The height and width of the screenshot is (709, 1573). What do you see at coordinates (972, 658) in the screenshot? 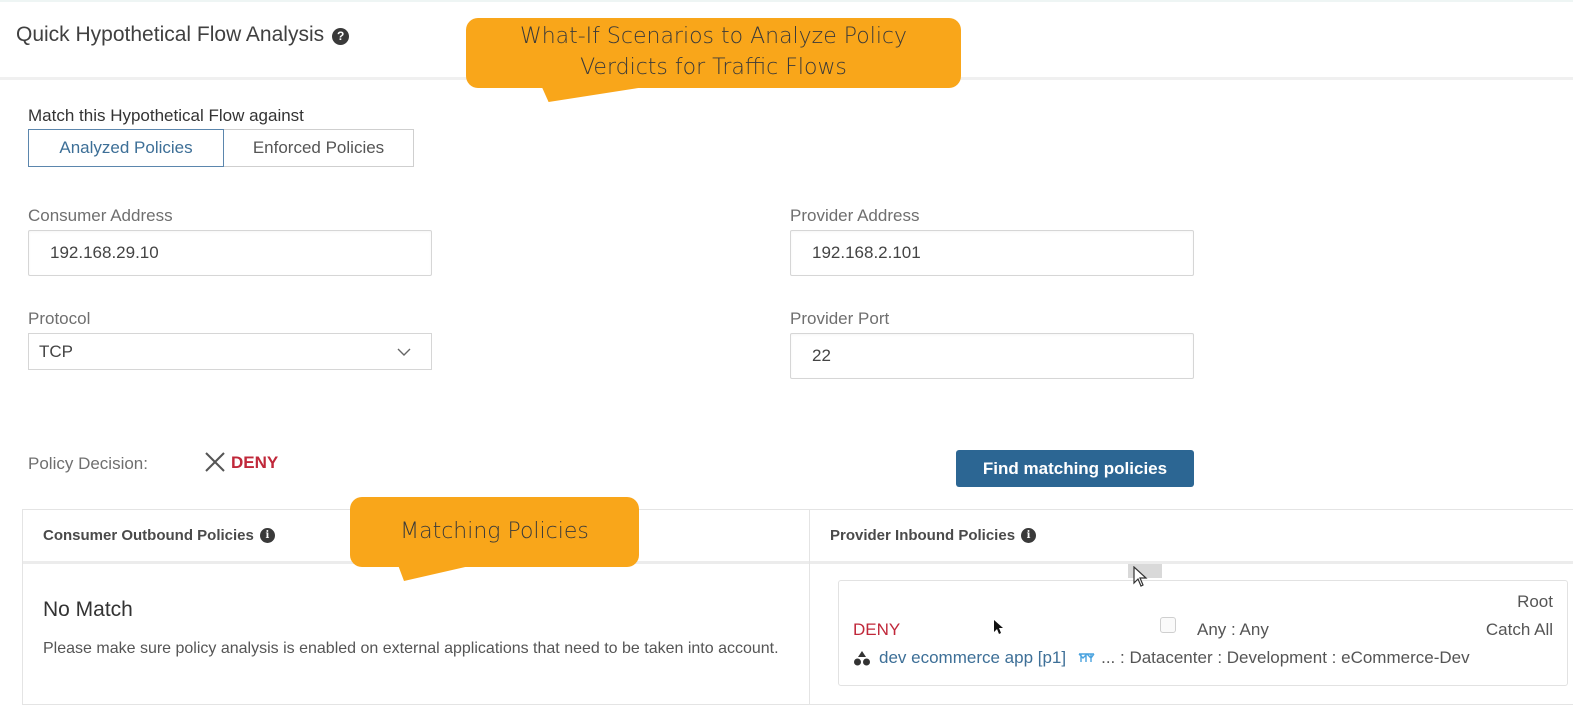
I see `application-link: dev ecommerce app [p1]` at bounding box center [972, 658].